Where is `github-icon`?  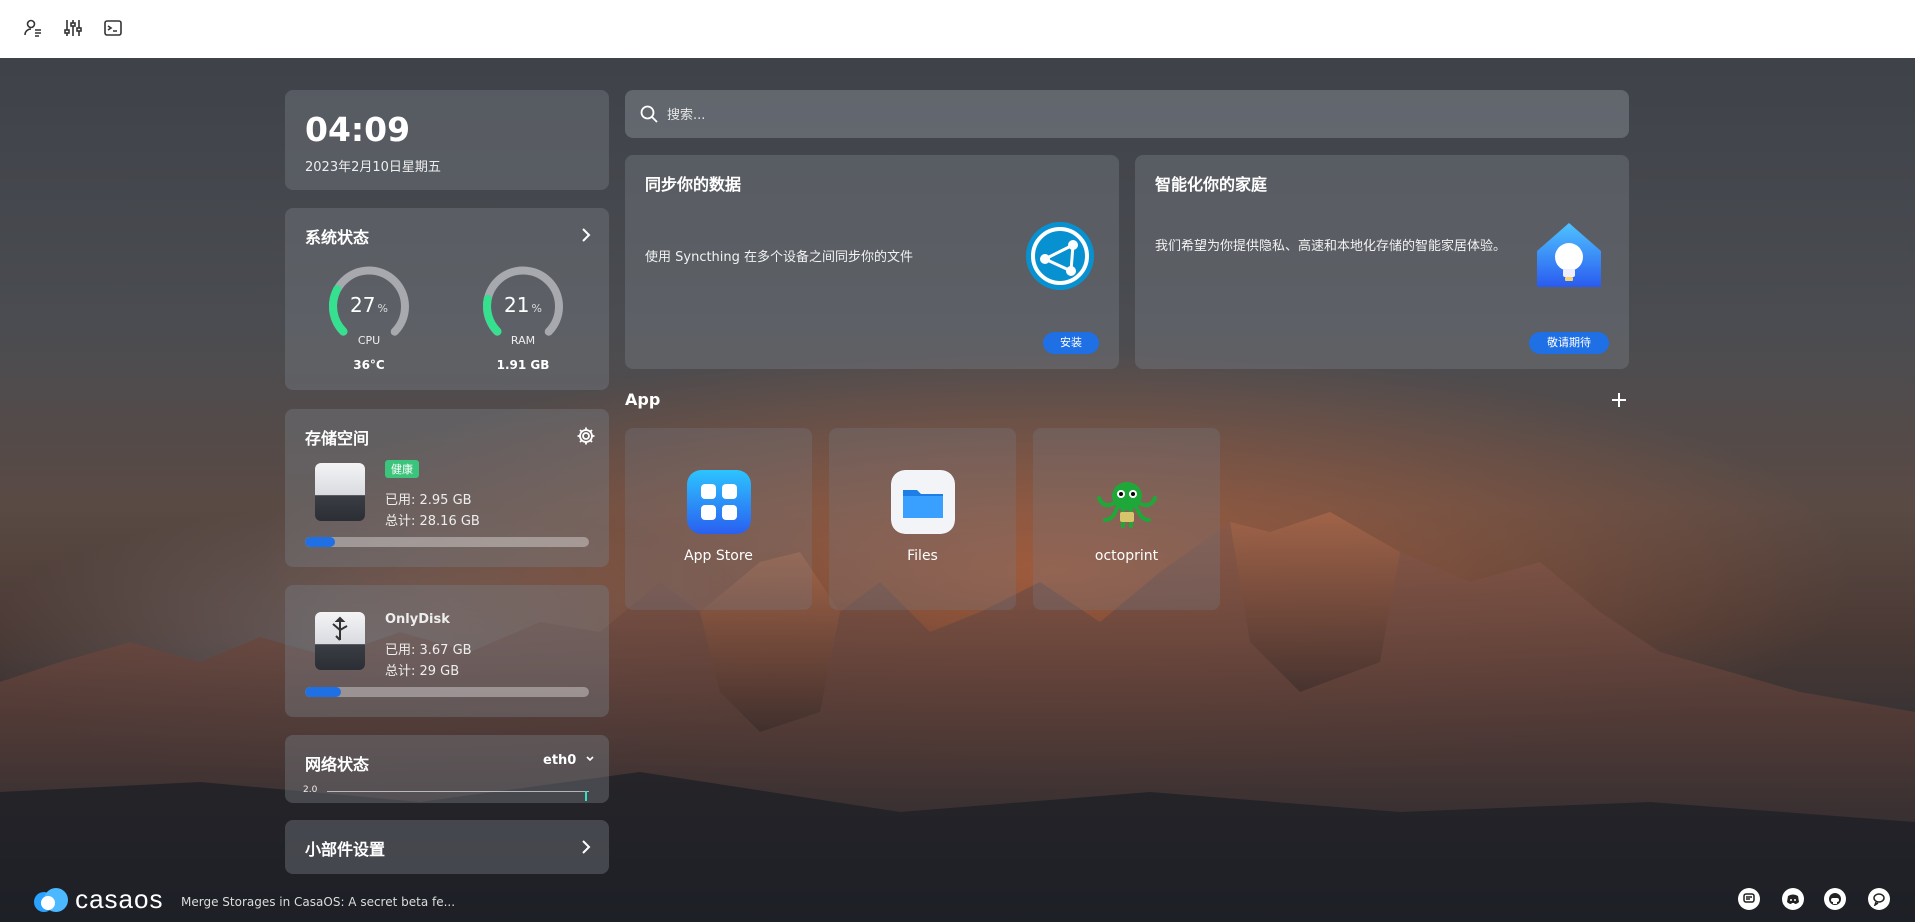 github-icon is located at coordinates (1835, 899).